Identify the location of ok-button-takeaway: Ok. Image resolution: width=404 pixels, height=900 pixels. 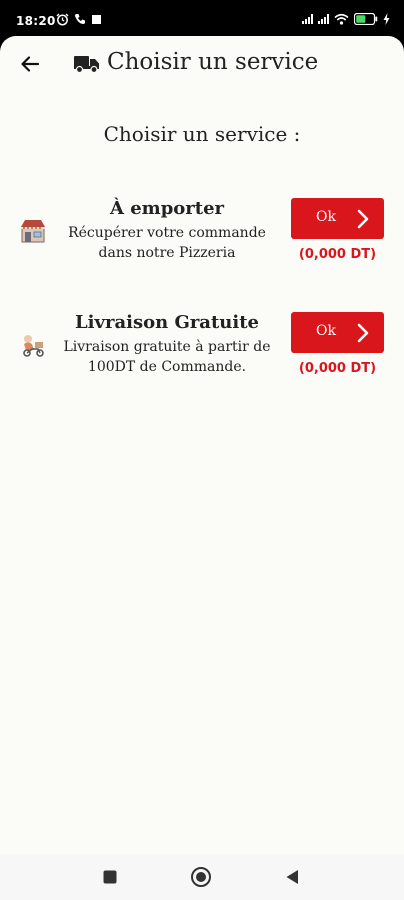
(337, 218).